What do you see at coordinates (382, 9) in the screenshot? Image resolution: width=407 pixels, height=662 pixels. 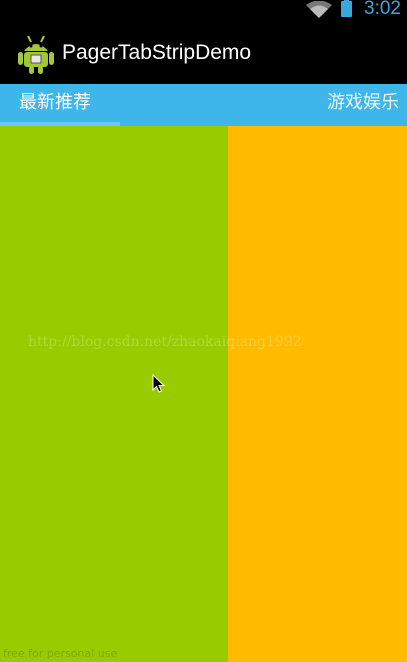 I see `status-clock: 3:02` at bounding box center [382, 9].